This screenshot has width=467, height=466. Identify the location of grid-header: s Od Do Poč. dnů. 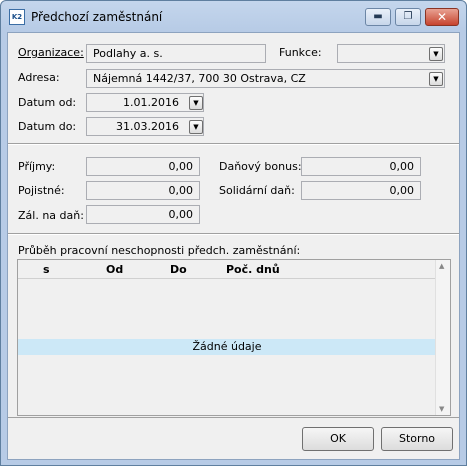
(227, 269).